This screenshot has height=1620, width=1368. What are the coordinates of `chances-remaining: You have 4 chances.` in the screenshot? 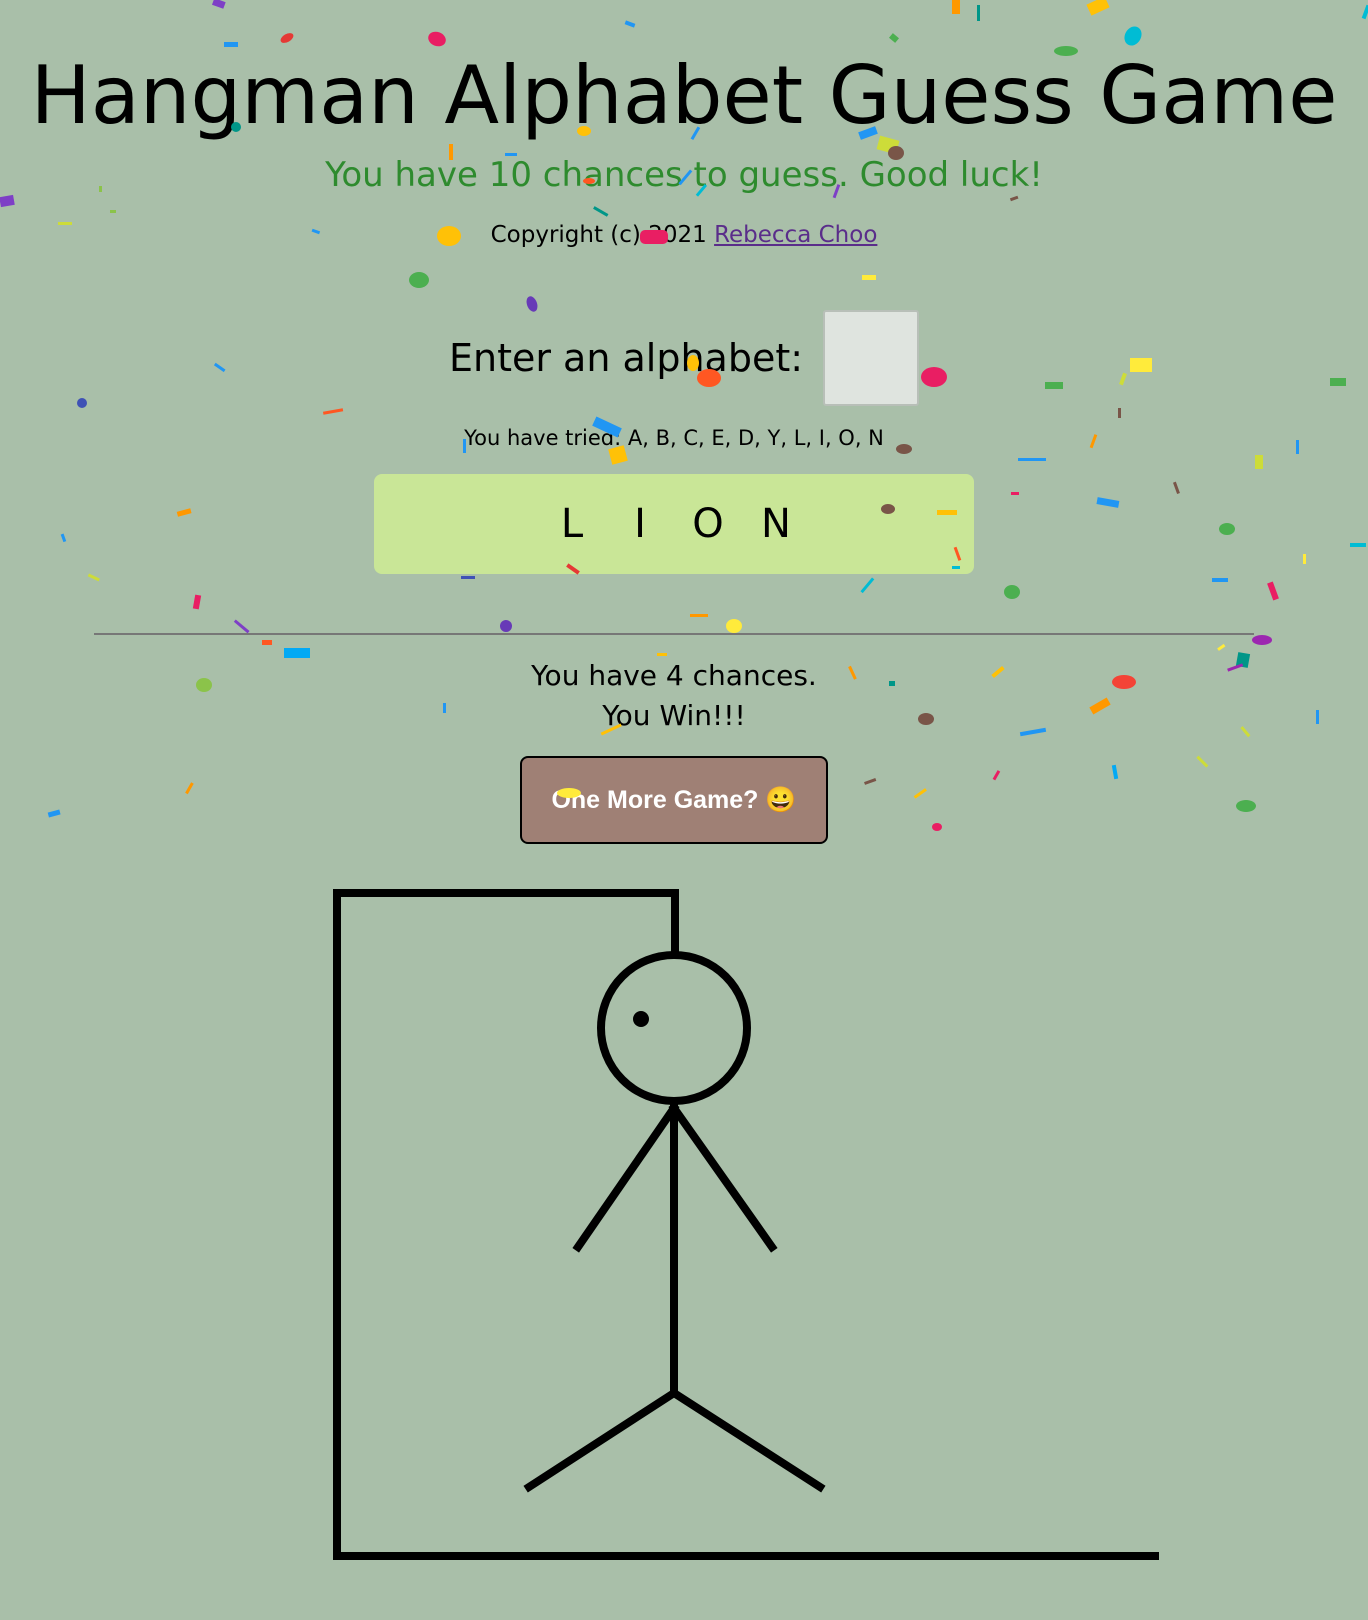 It's located at (674, 675).